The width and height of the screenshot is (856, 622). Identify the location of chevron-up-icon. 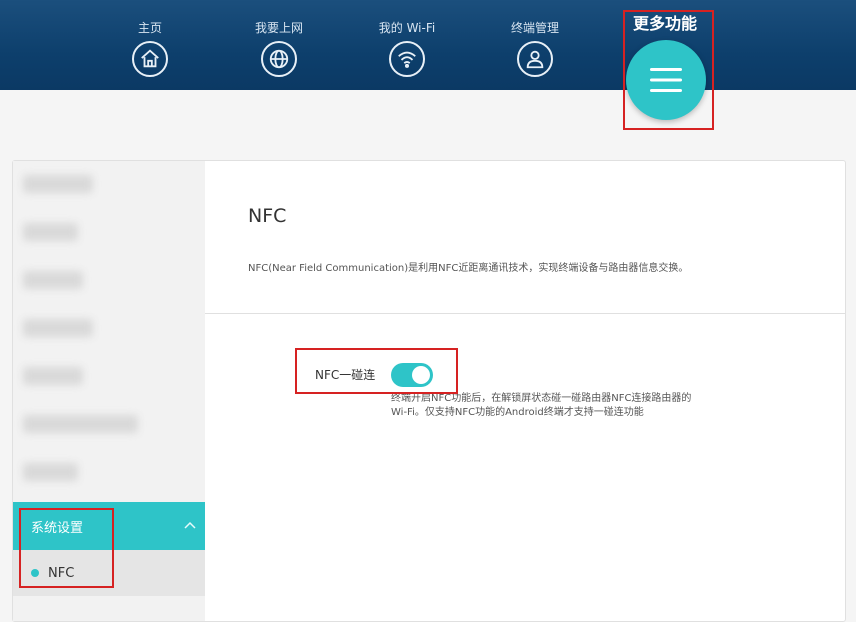
(190, 525).